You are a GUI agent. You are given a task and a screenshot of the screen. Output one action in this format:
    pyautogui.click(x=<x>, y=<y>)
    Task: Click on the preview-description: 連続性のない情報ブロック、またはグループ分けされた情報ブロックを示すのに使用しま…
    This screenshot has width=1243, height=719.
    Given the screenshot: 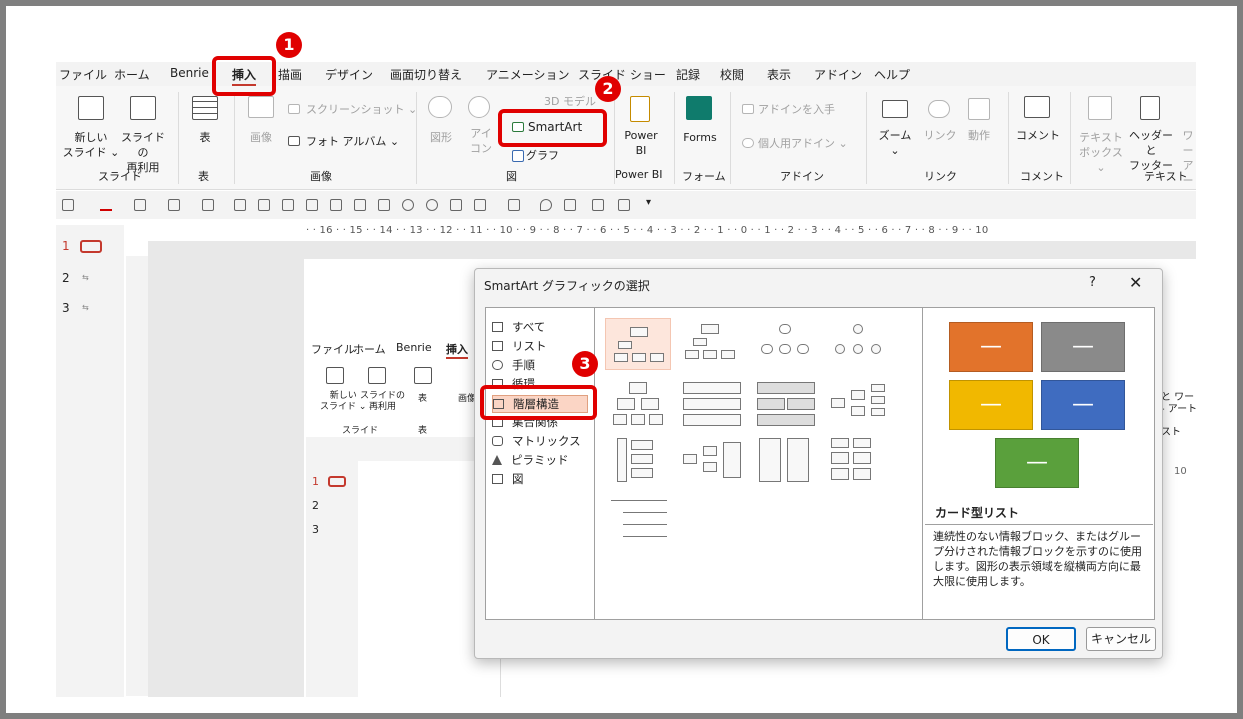 What is the action you would take?
    pyautogui.click(x=1039, y=571)
    